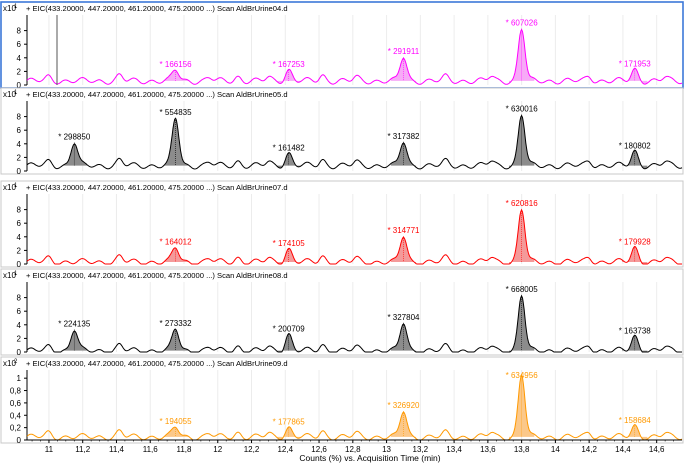 The width and height of the screenshot is (685, 465). I want to click on peak-label: * 224135, so click(74, 324).